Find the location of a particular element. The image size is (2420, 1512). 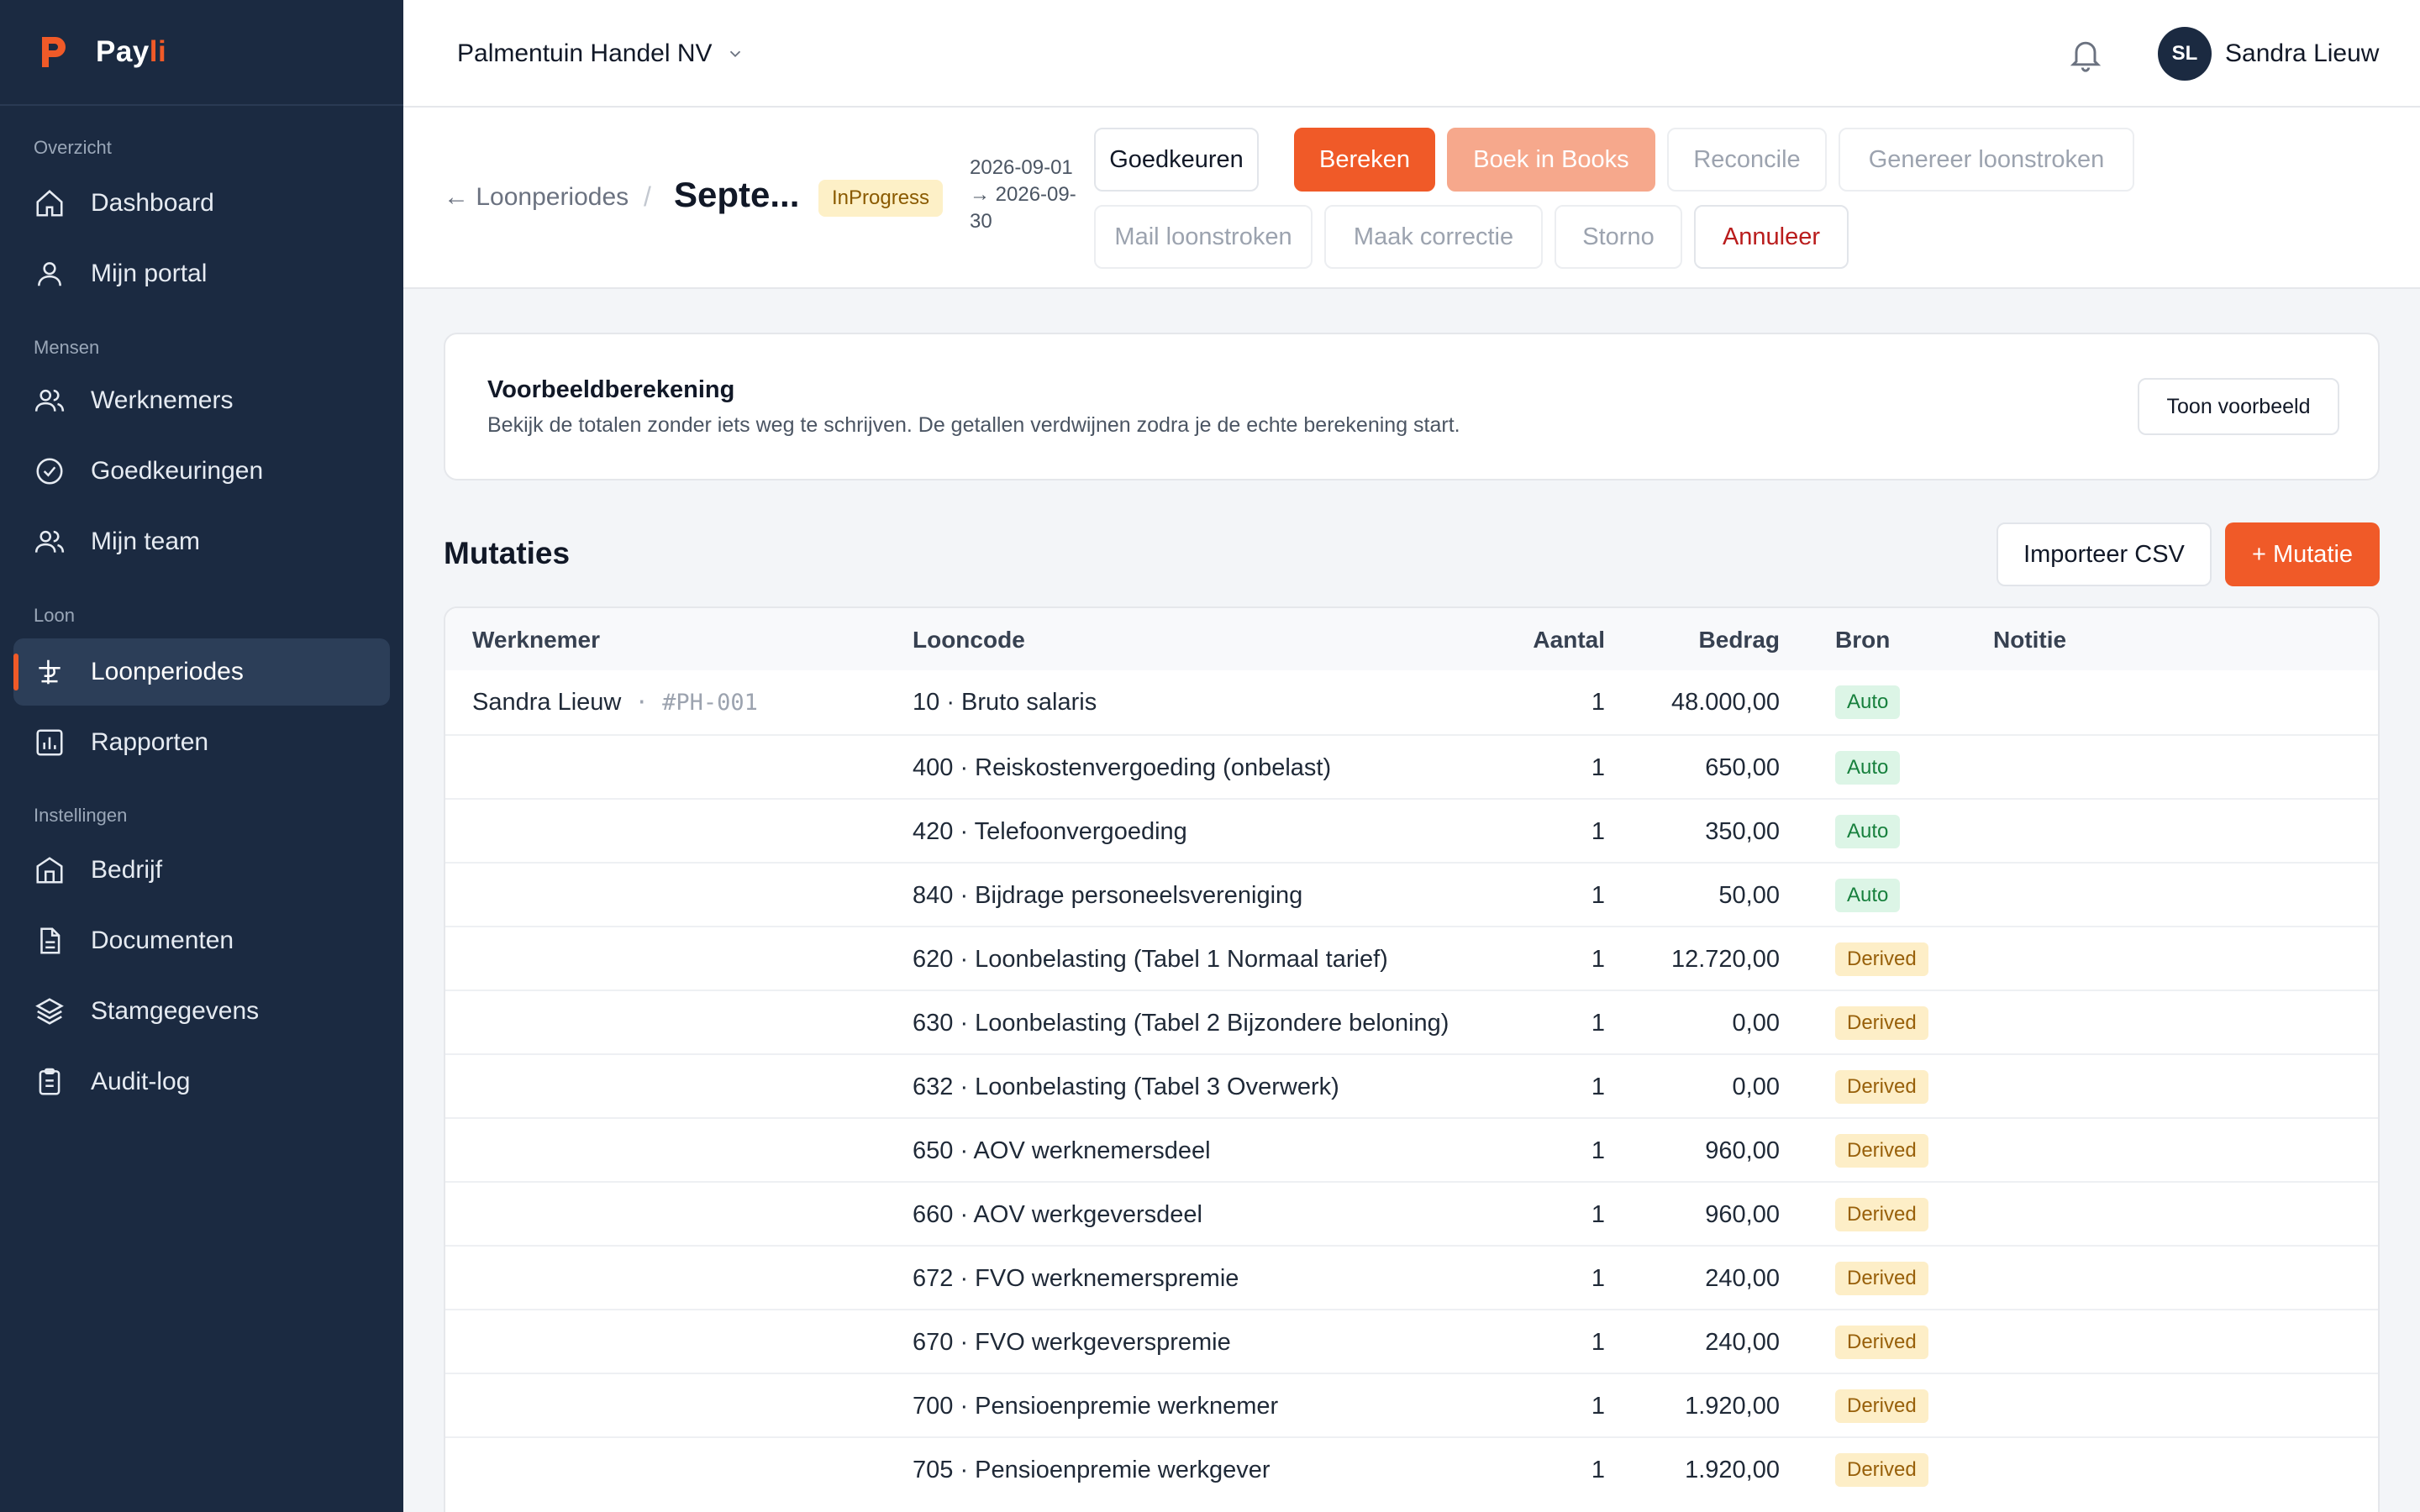

column-header-employee: Werknemer is located at coordinates (536, 640).